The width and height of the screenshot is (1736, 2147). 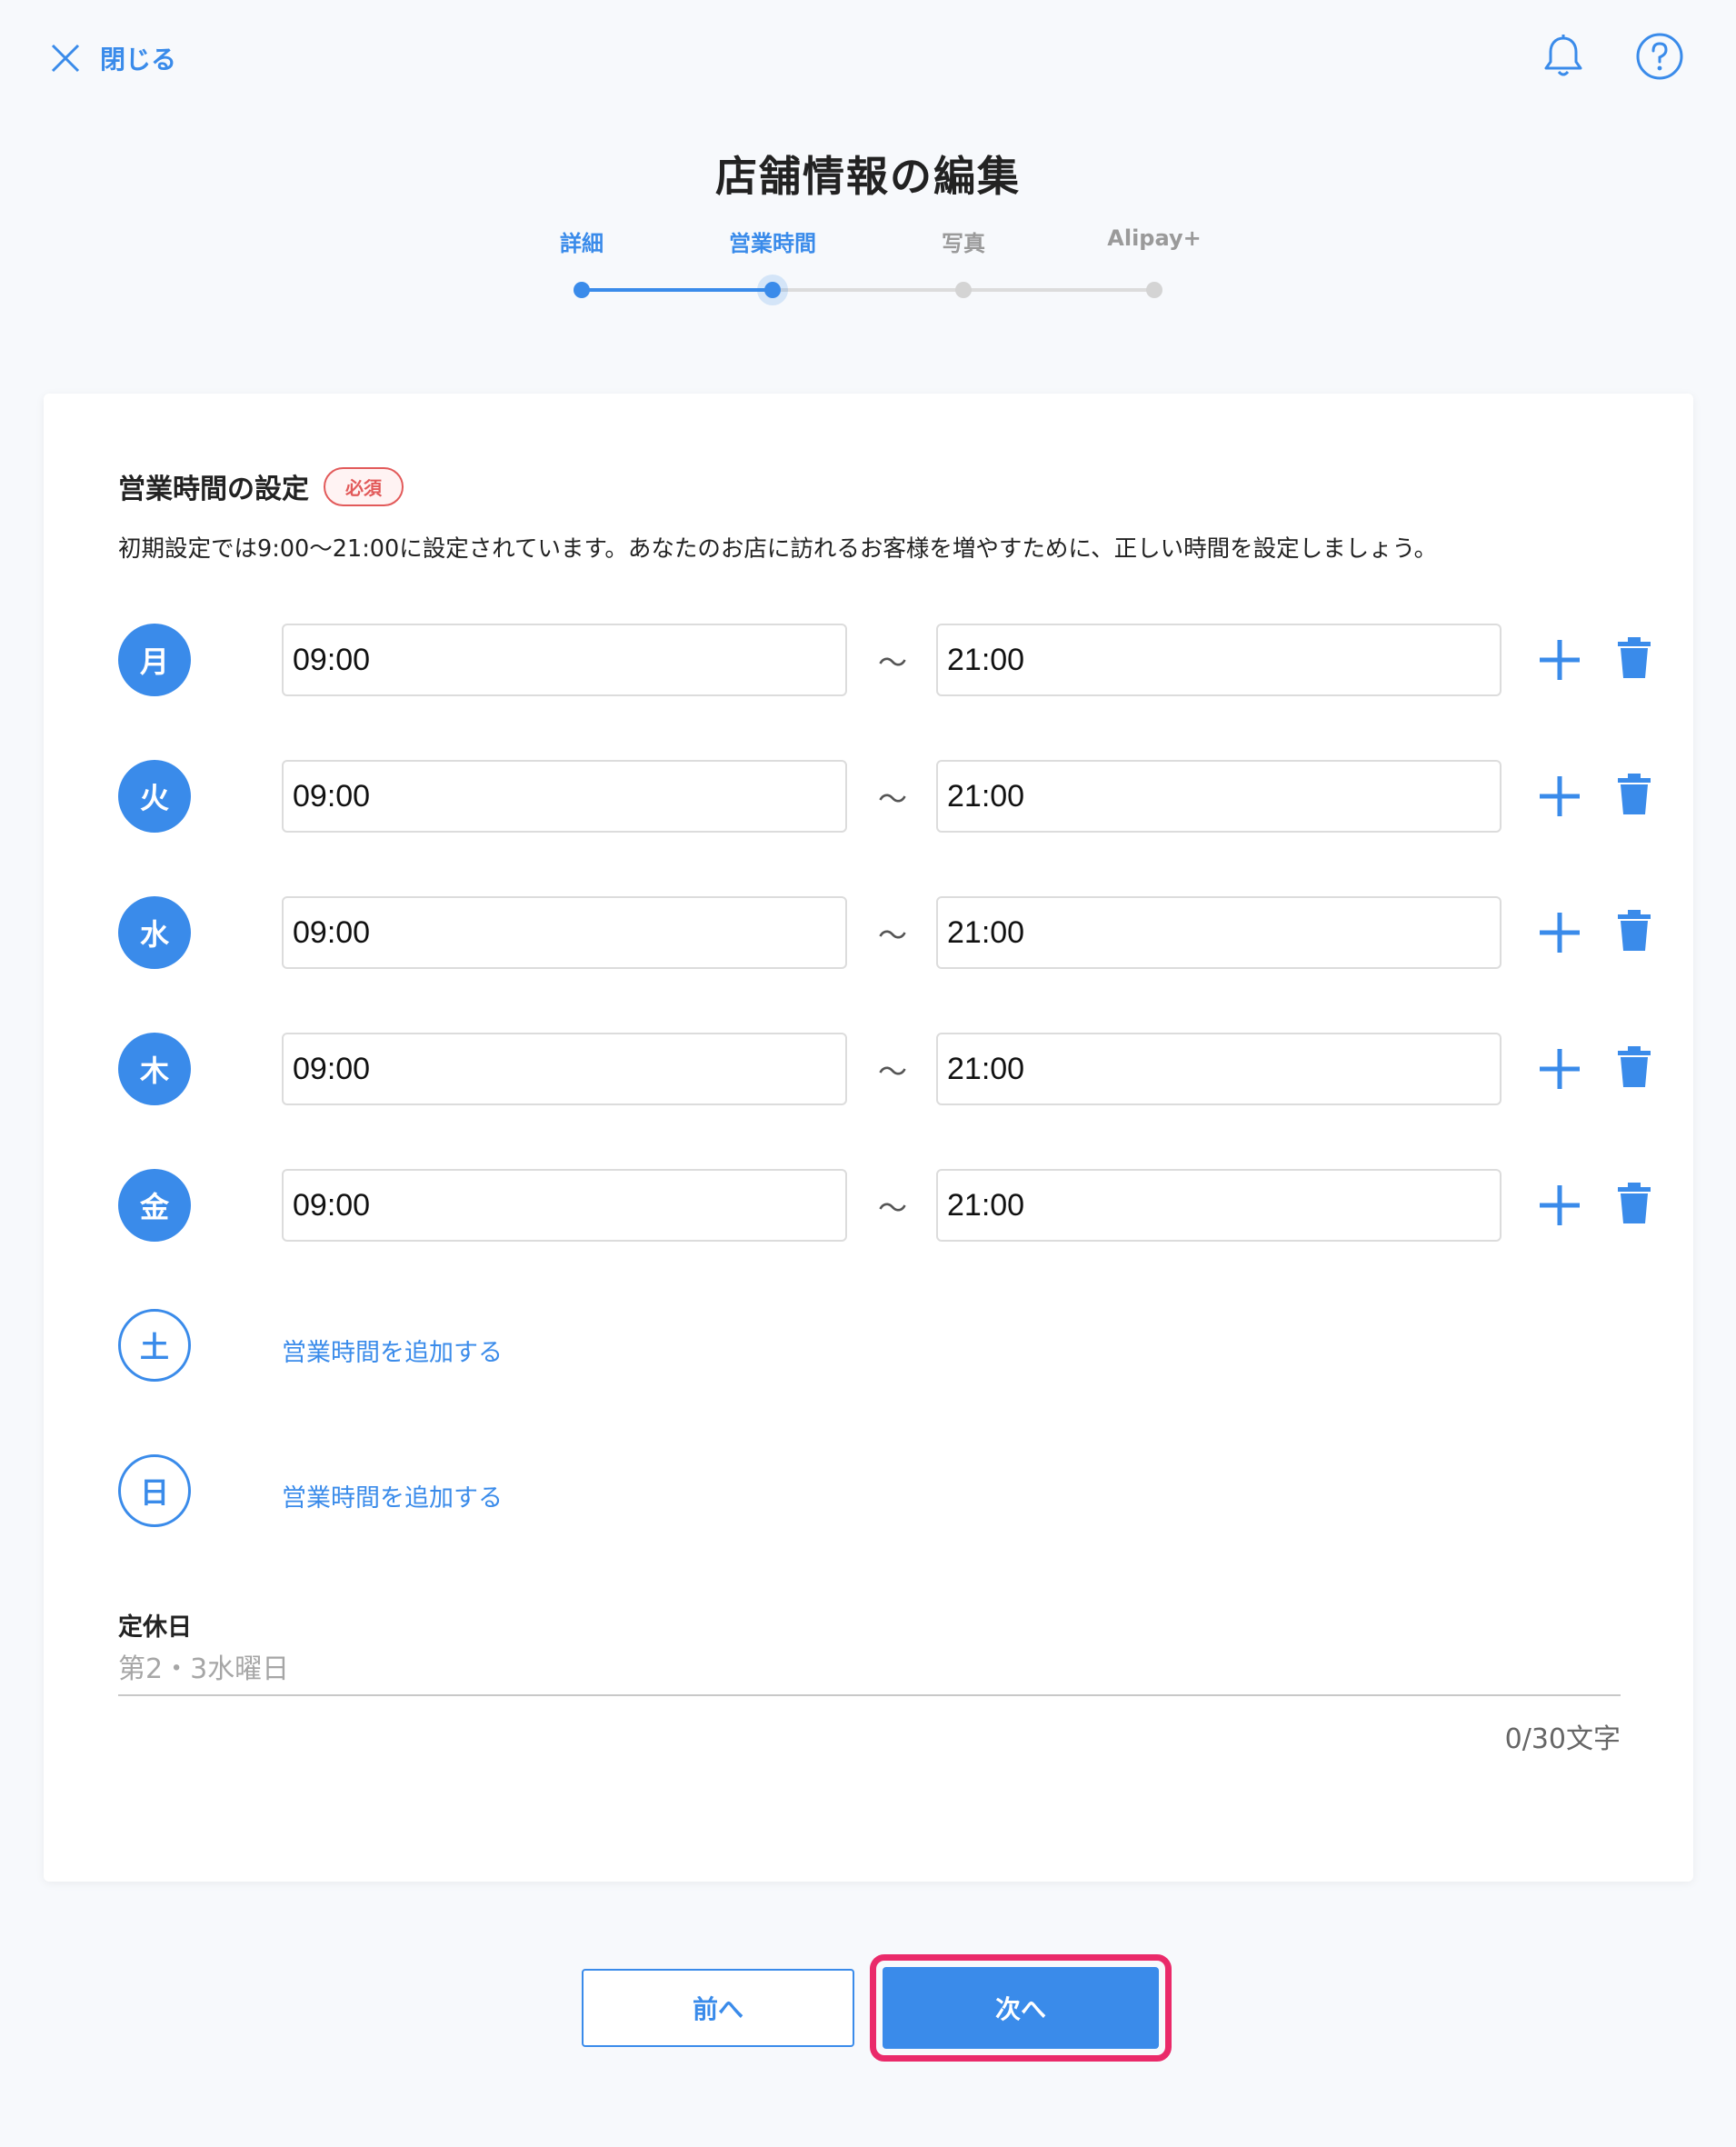 What do you see at coordinates (154, 1205) in the screenshot?
I see `day-badge-friday: 金` at bounding box center [154, 1205].